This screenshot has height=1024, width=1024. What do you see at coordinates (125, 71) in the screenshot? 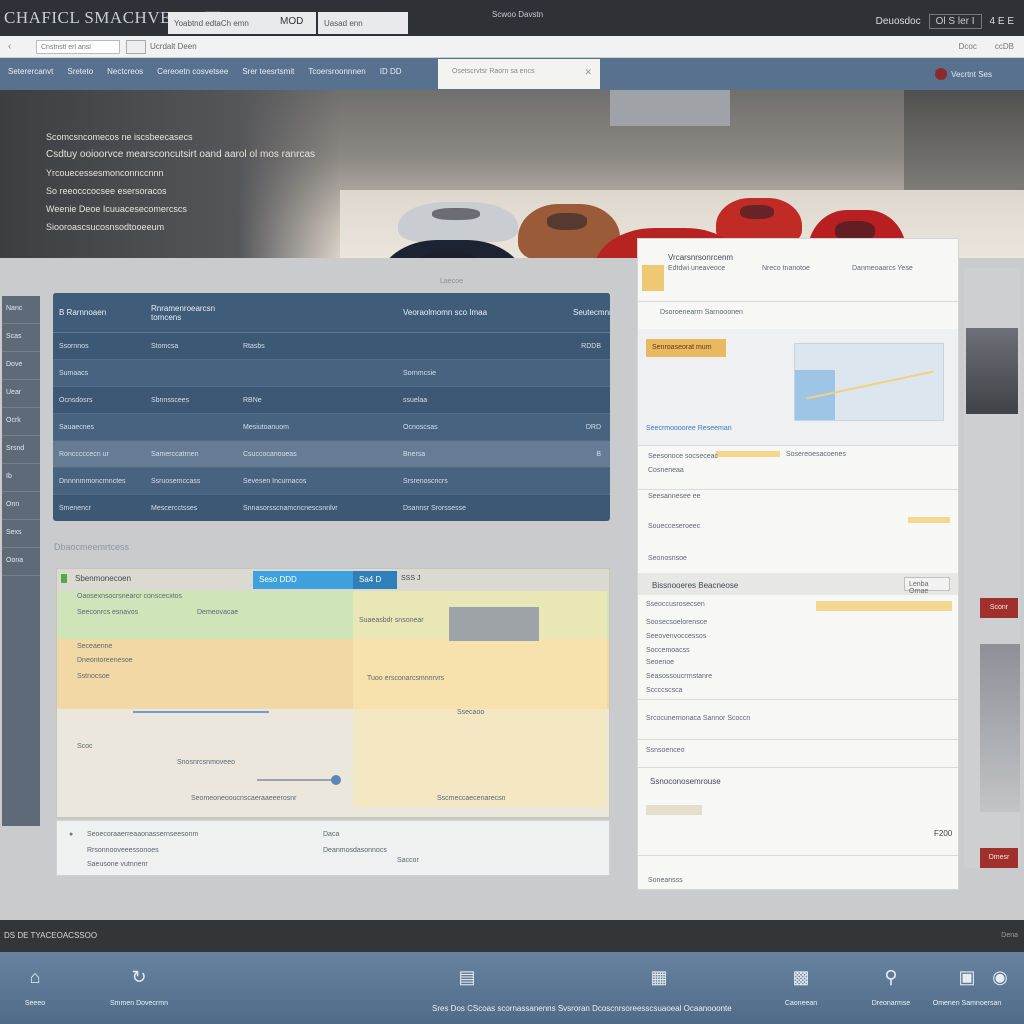
I see `nav-item: Nectcreos` at bounding box center [125, 71].